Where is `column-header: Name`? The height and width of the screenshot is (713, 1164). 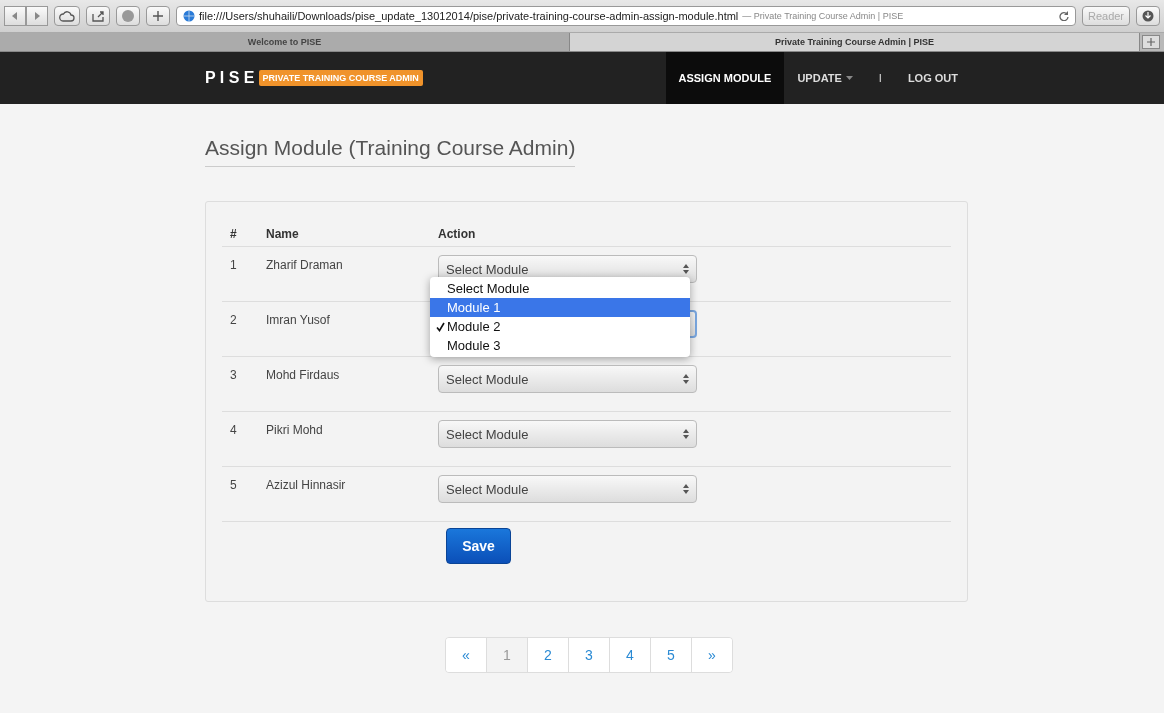
column-header: Name is located at coordinates (283, 234).